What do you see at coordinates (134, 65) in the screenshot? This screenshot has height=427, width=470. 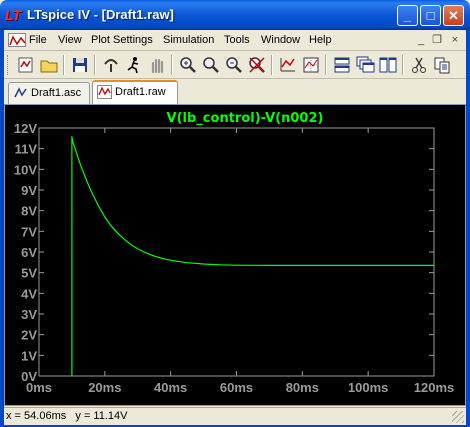 I see `run-icon` at bounding box center [134, 65].